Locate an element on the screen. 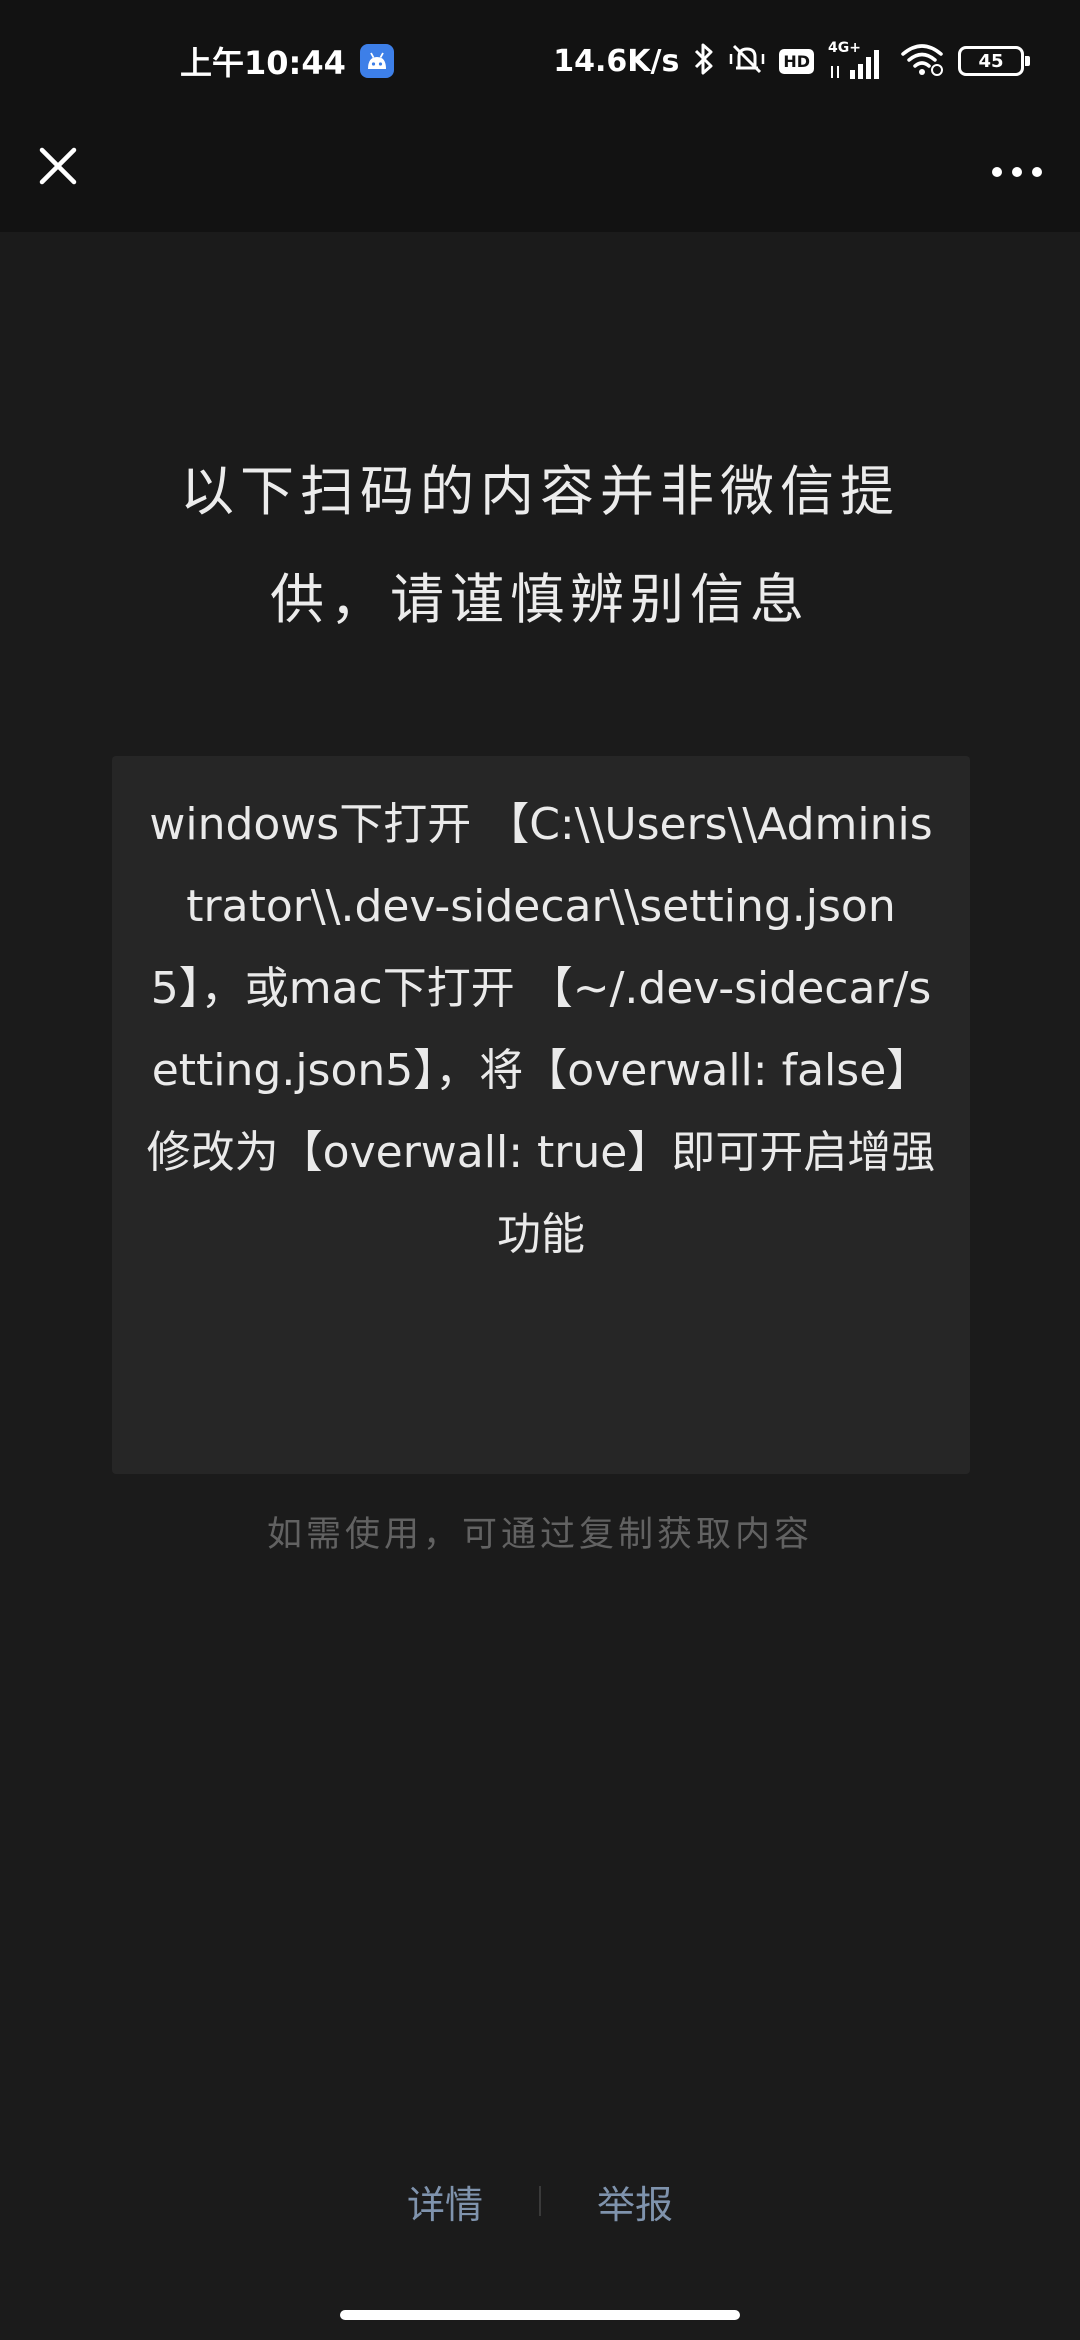  hd-badge: HD is located at coordinates (796, 61).